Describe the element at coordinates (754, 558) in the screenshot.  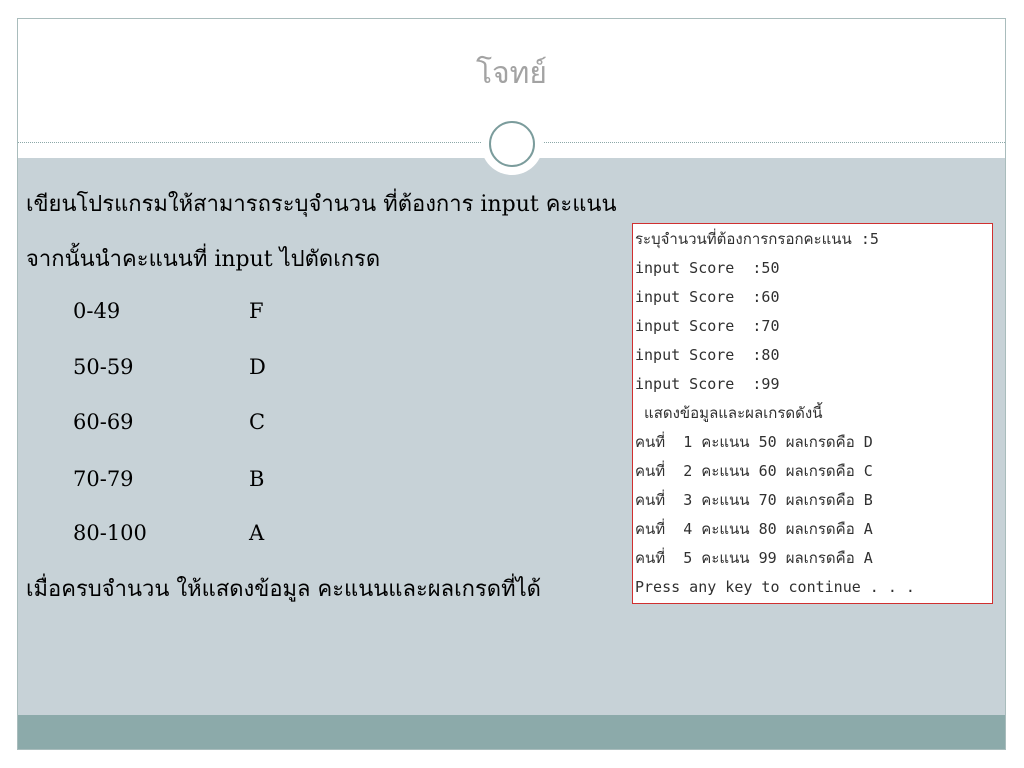
I see `console-line: คนที่ 5 คะแนน 99 ผลเกรดคือ A` at that location.